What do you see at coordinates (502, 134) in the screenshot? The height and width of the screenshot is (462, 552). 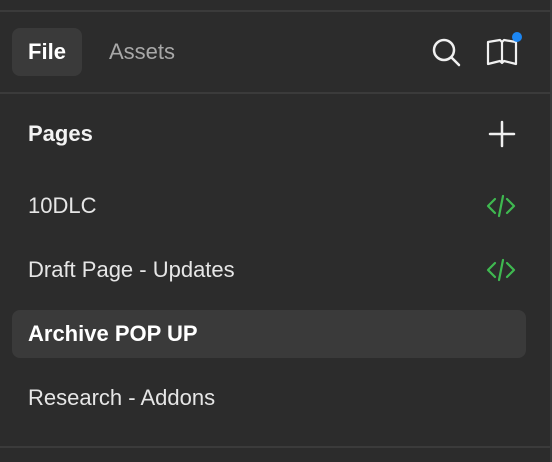 I see `plus-icon` at bounding box center [502, 134].